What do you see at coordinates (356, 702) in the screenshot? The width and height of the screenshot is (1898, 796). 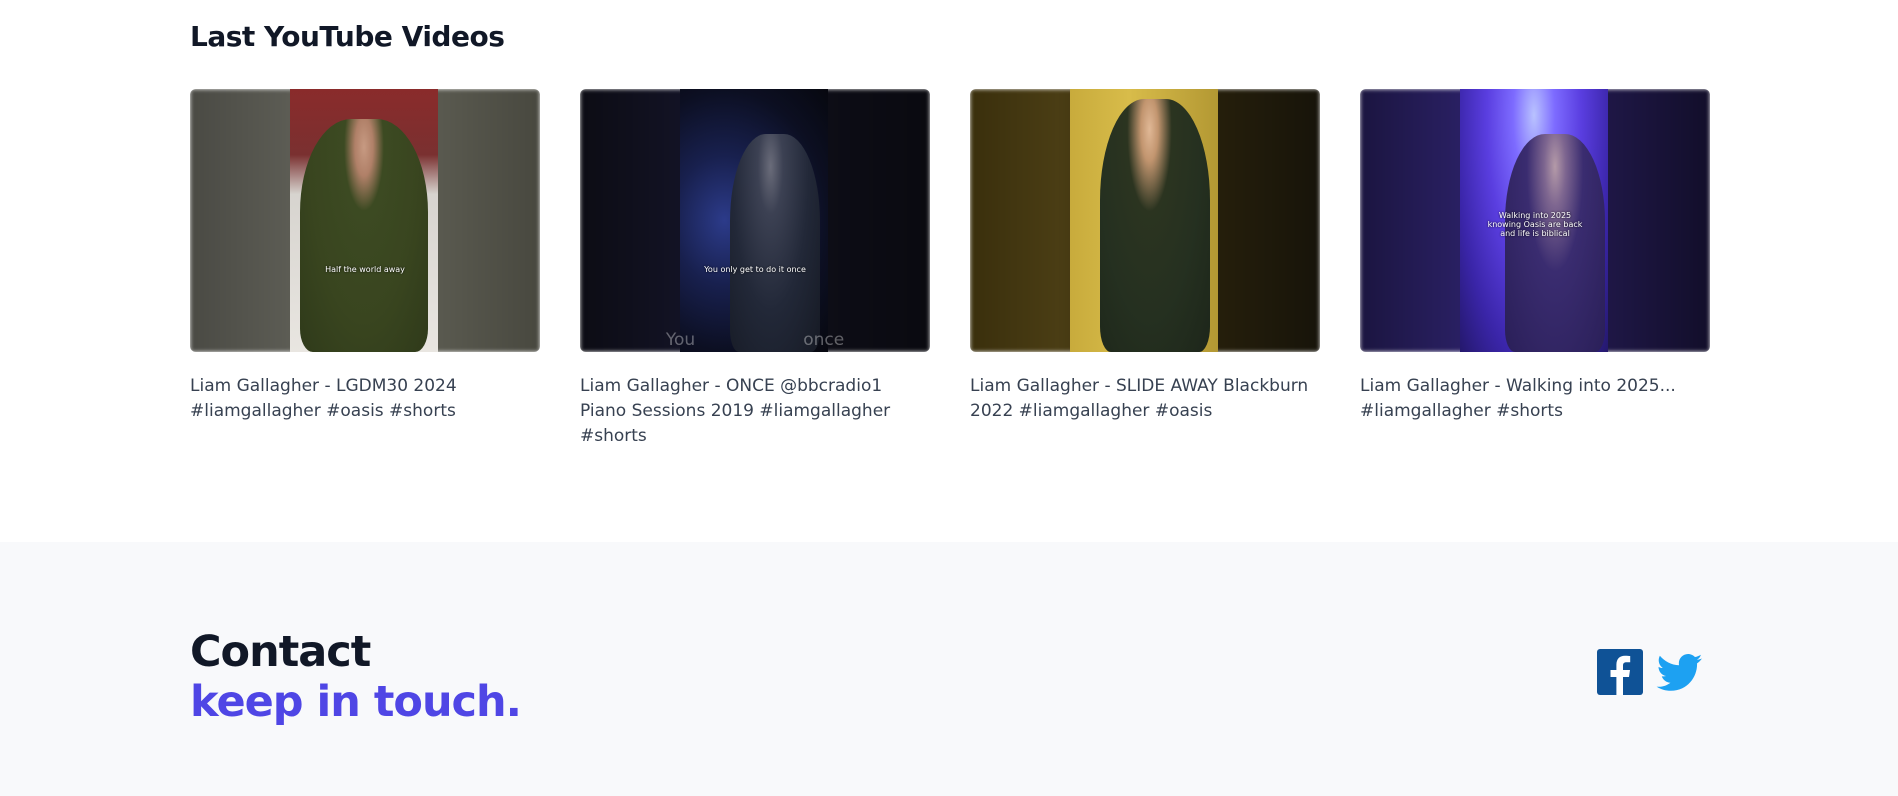 I see `contact-subtitle: keep in touch.` at bounding box center [356, 702].